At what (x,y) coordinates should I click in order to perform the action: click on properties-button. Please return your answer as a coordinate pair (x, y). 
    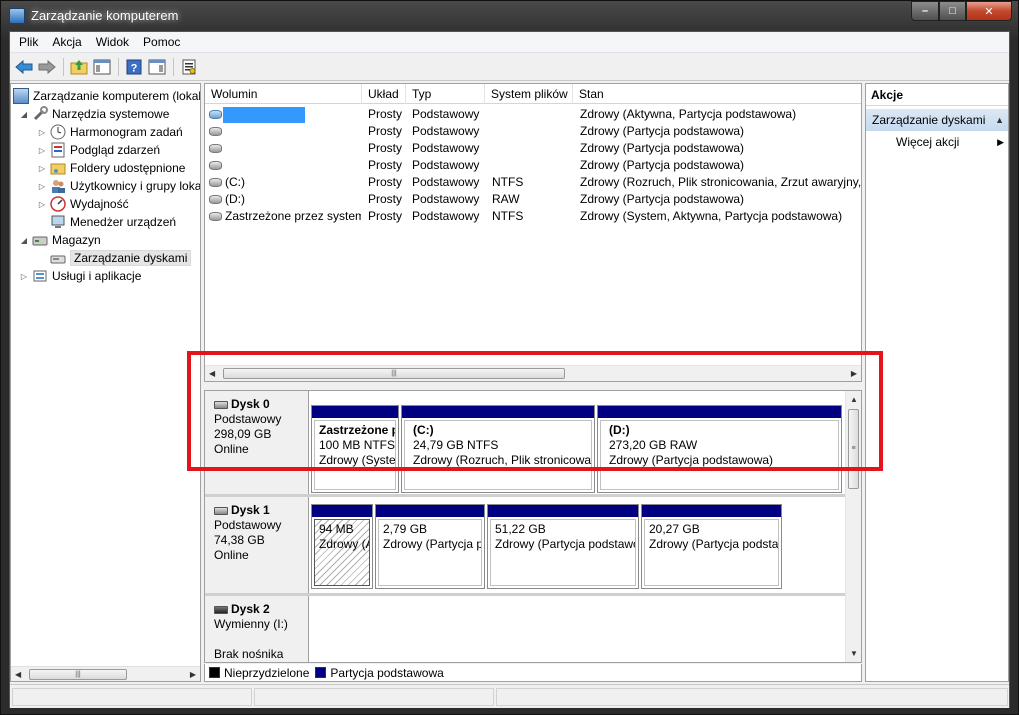
    Looking at the image, I should click on (189, 67).